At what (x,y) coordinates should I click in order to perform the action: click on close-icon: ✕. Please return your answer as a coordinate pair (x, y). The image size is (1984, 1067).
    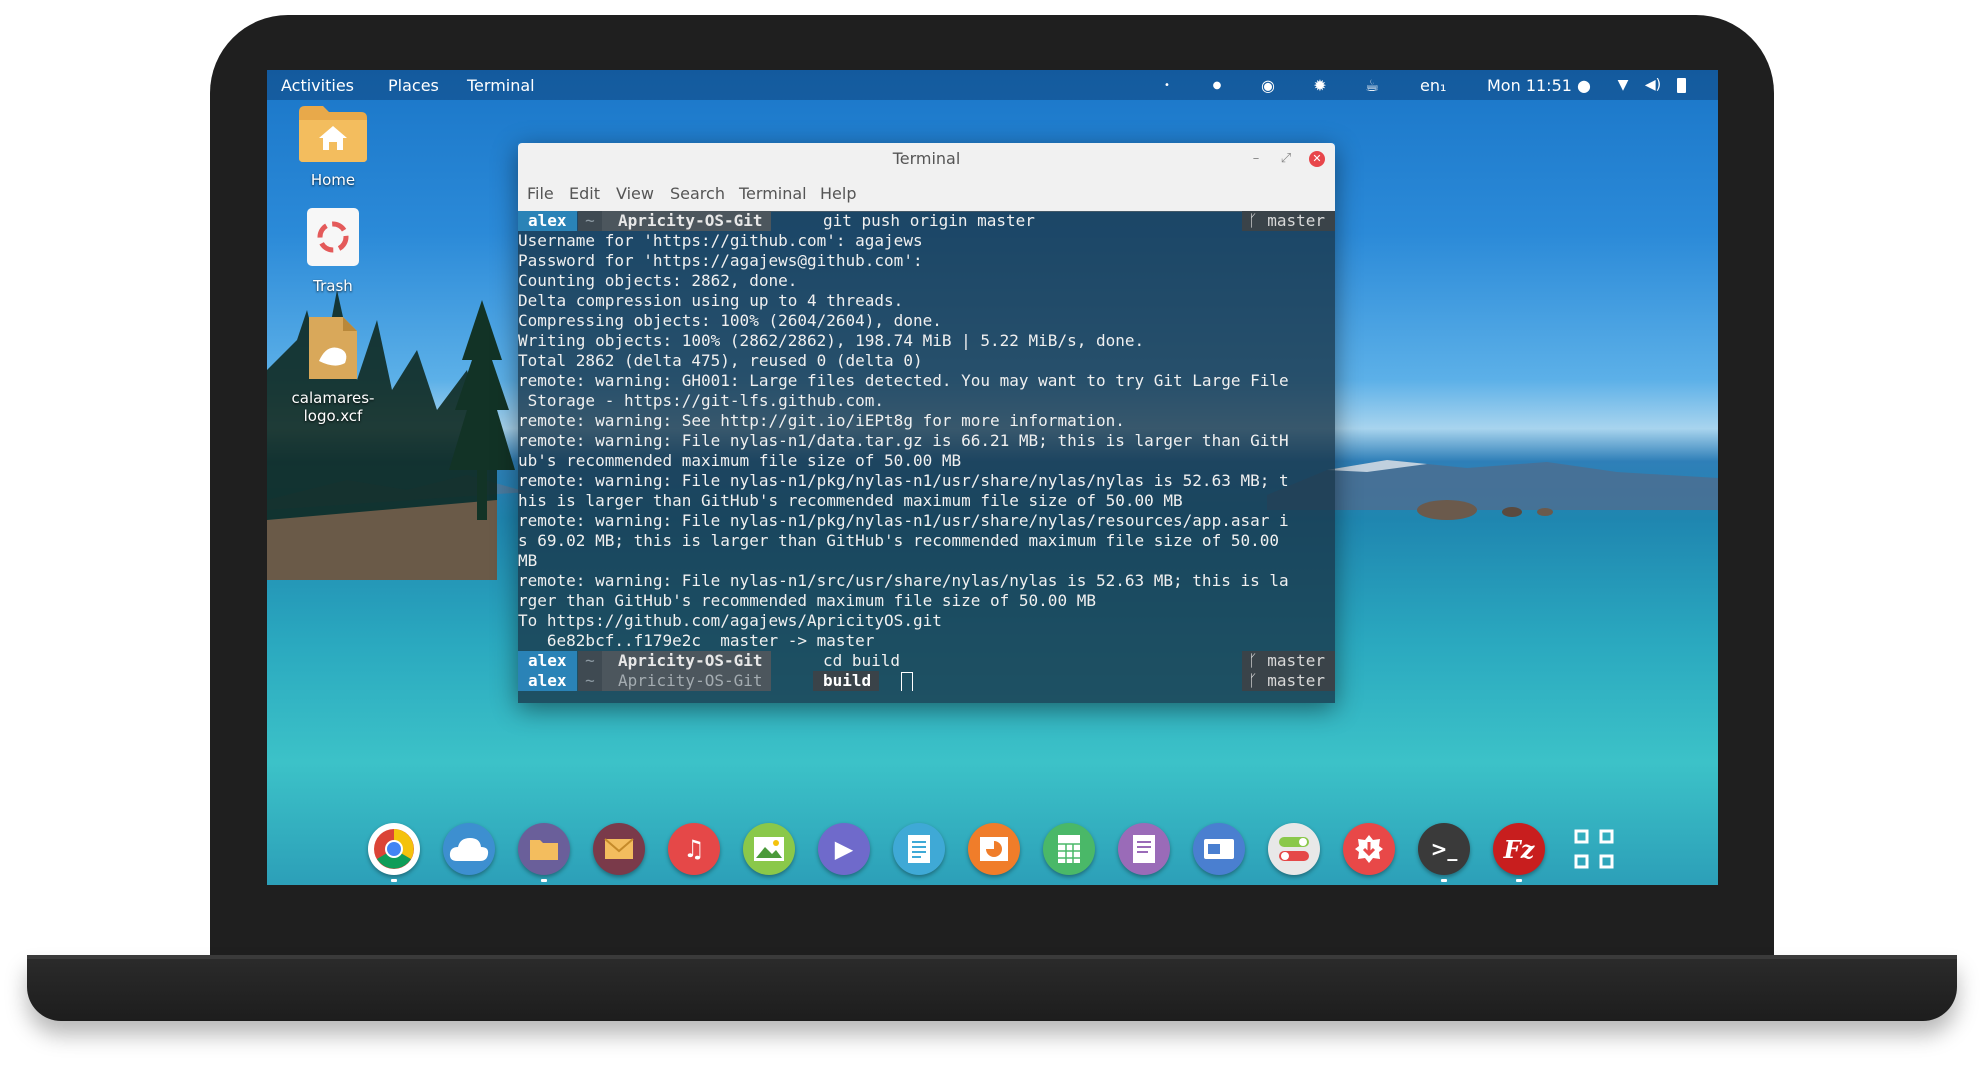
    Looking at the image, I should click on (1317, 159).